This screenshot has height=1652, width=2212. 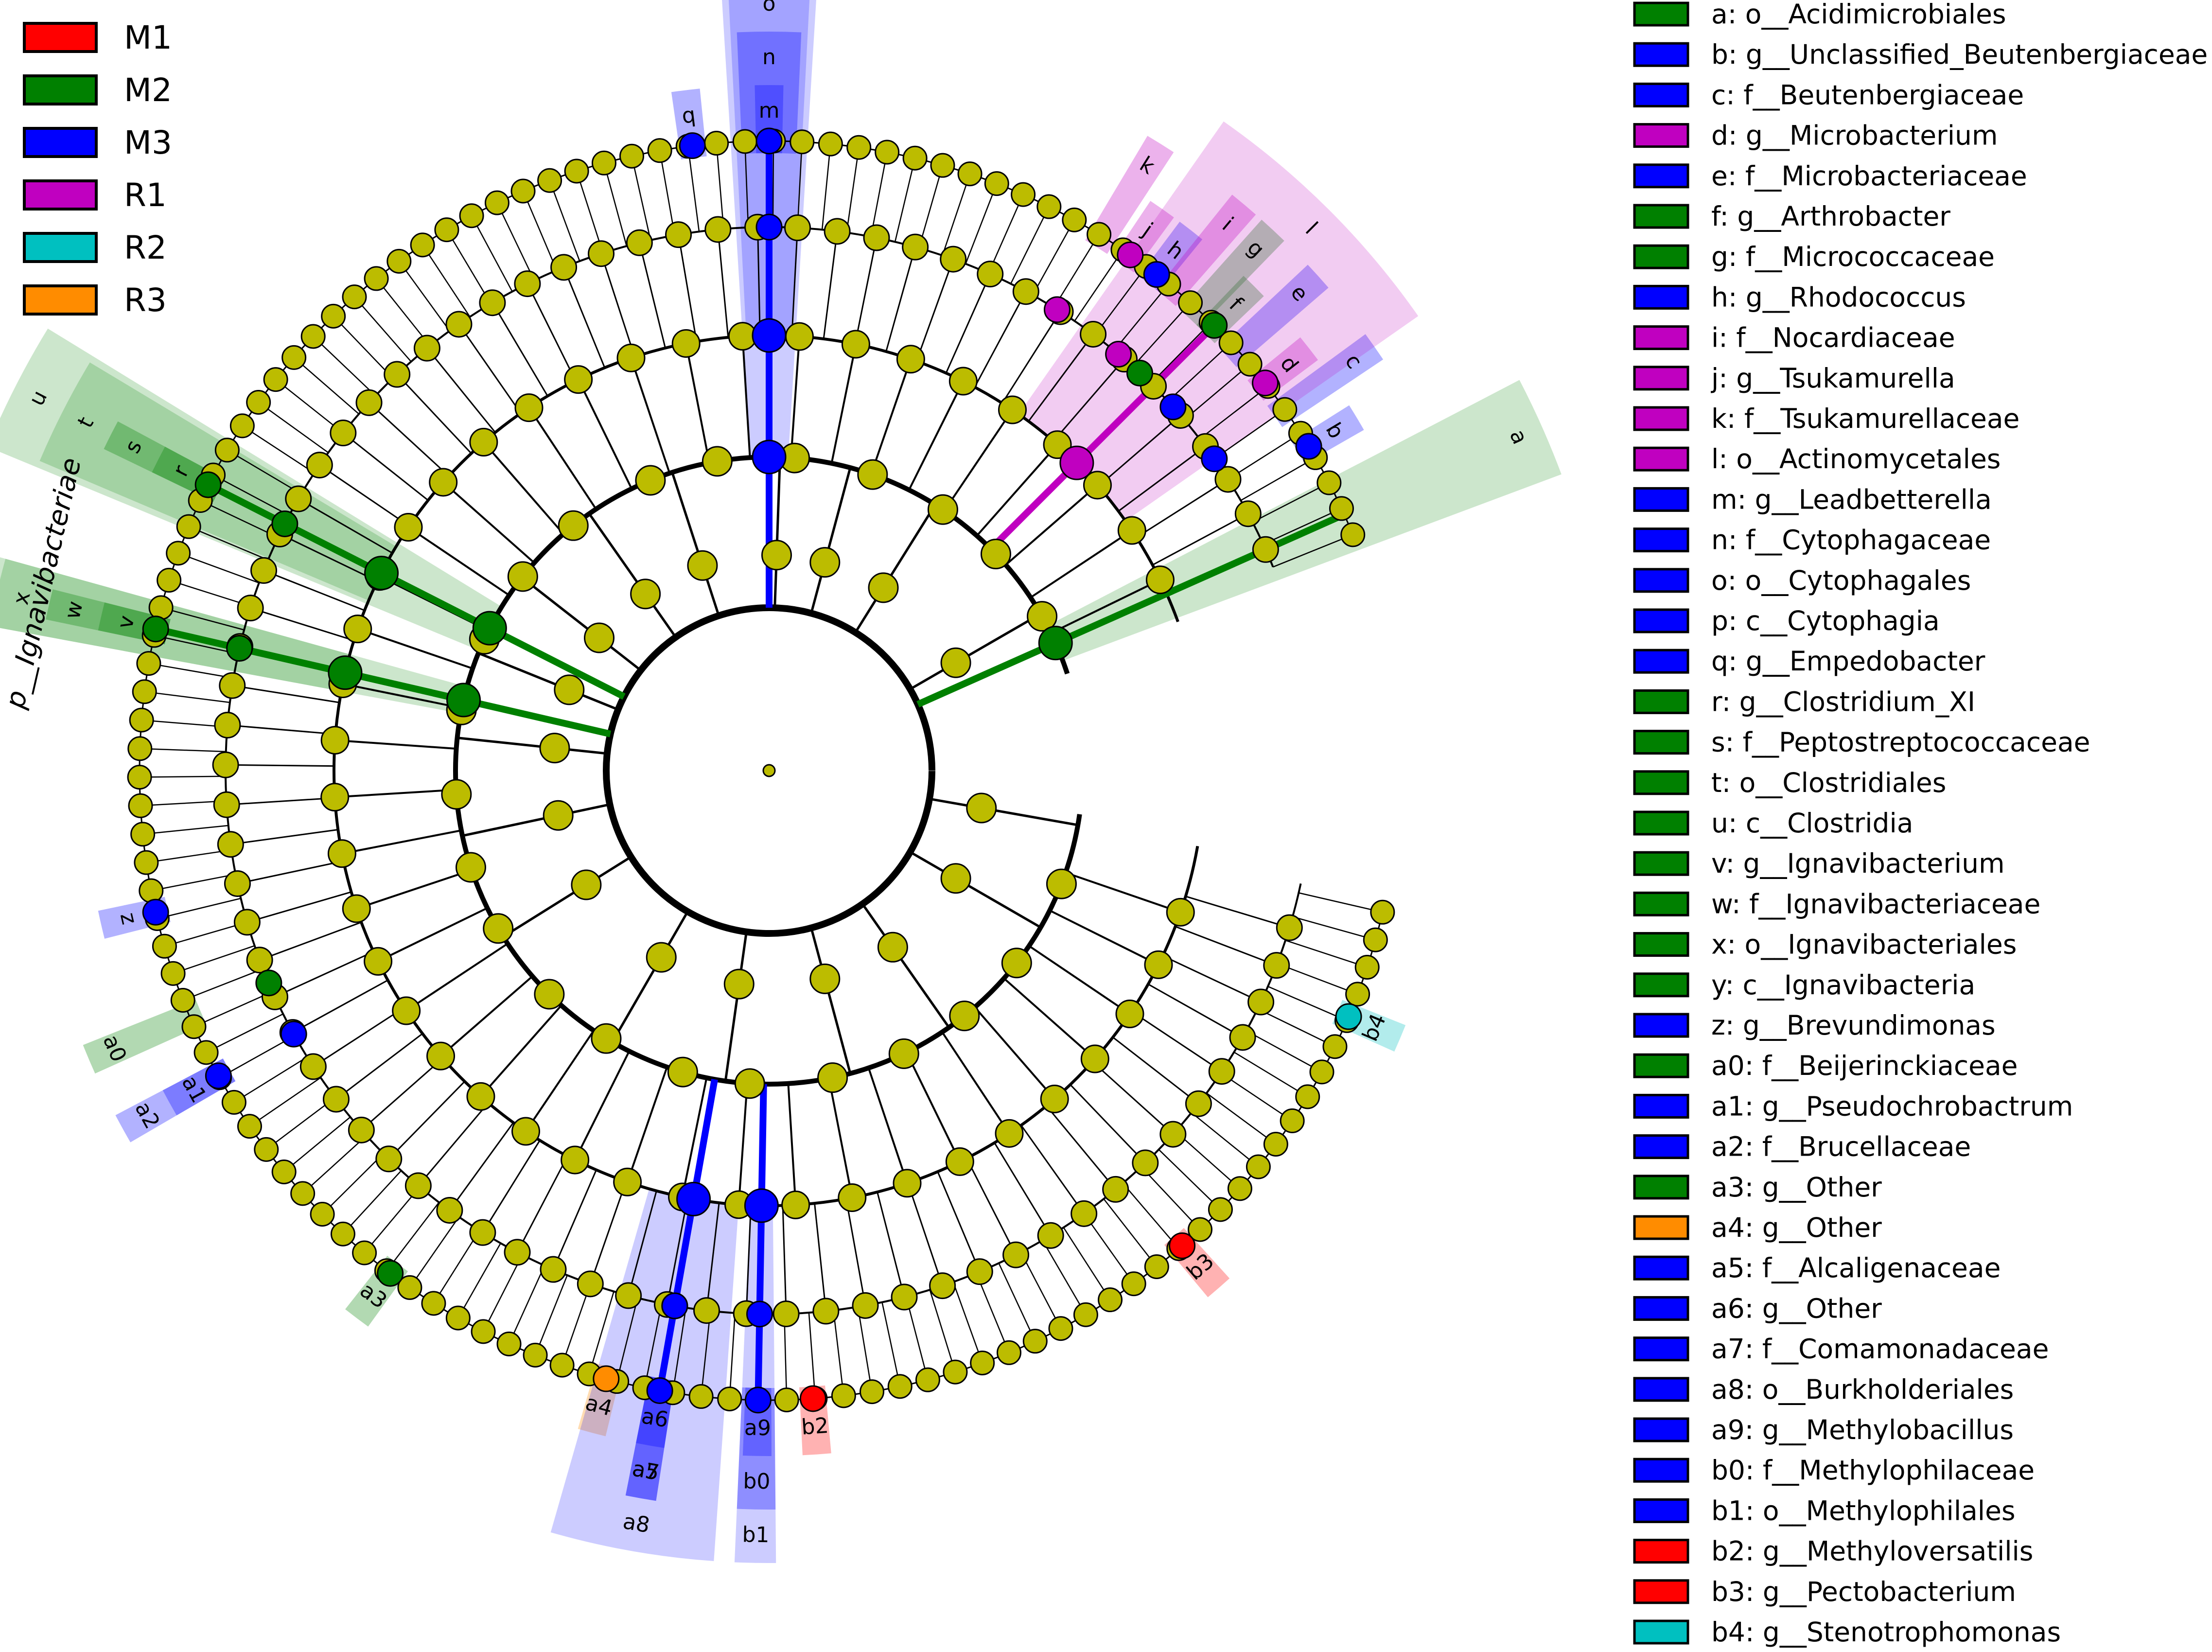 What do you see at coordinates (1863, 1510) in the screenshot?
I see `taxon-label-b1: b1: o__Methylophilales` at bounding box center [1863, 1510].